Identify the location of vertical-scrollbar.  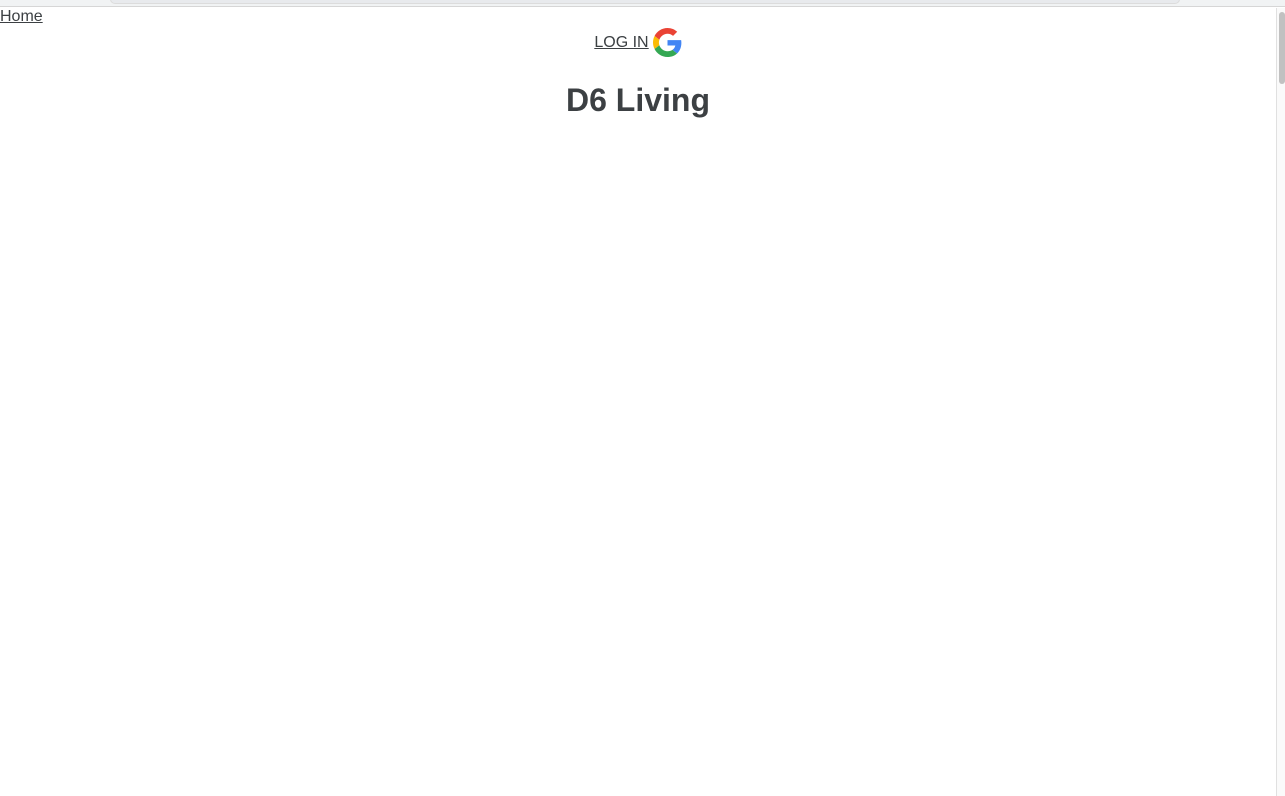
(1280, 402).